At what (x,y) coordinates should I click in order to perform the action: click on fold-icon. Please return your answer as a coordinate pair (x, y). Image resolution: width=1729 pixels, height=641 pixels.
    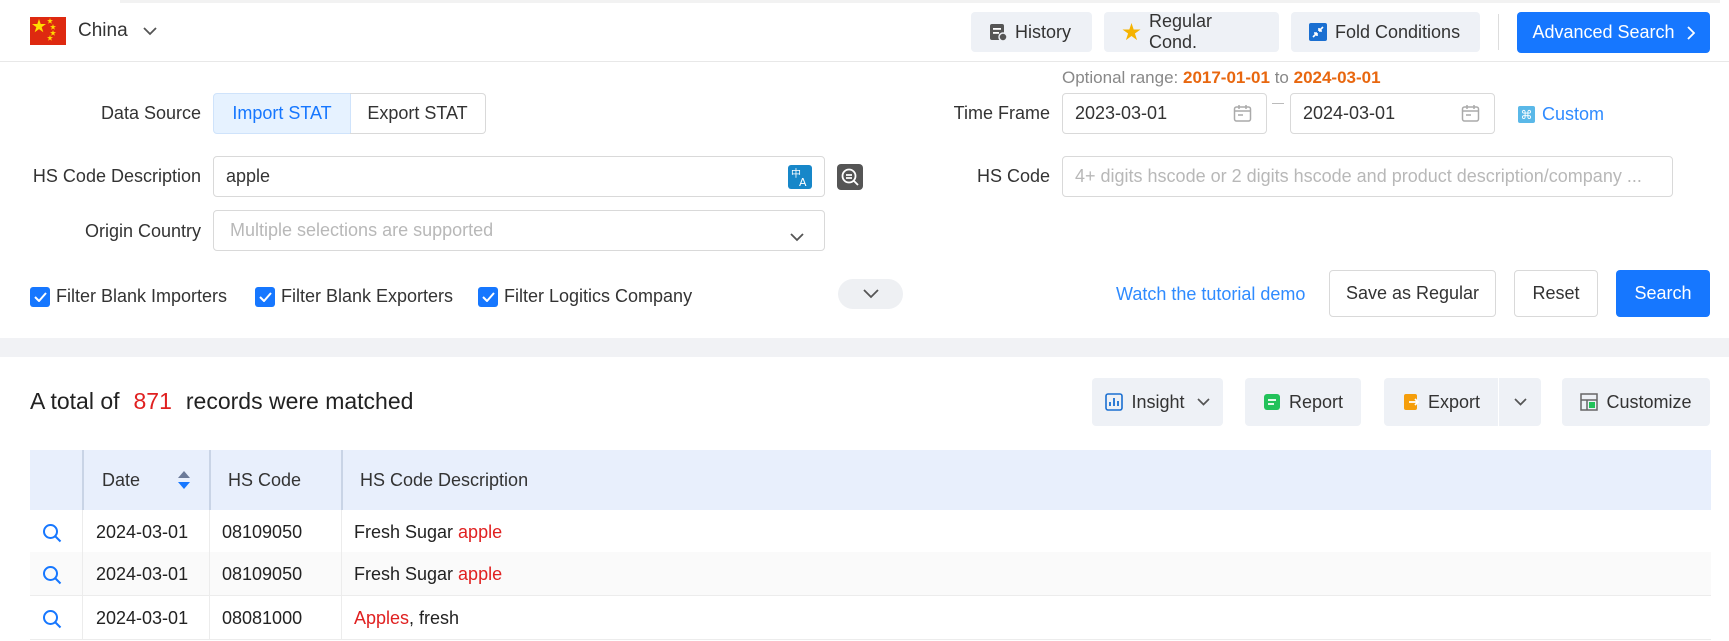
    Looking at the image, I should click on (1318, 32).